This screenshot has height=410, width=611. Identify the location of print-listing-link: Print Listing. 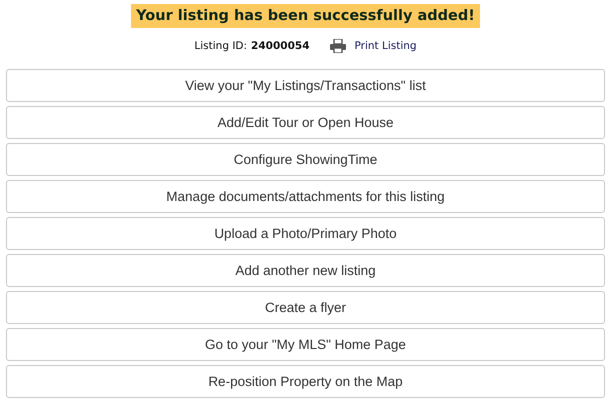
(373, 46).